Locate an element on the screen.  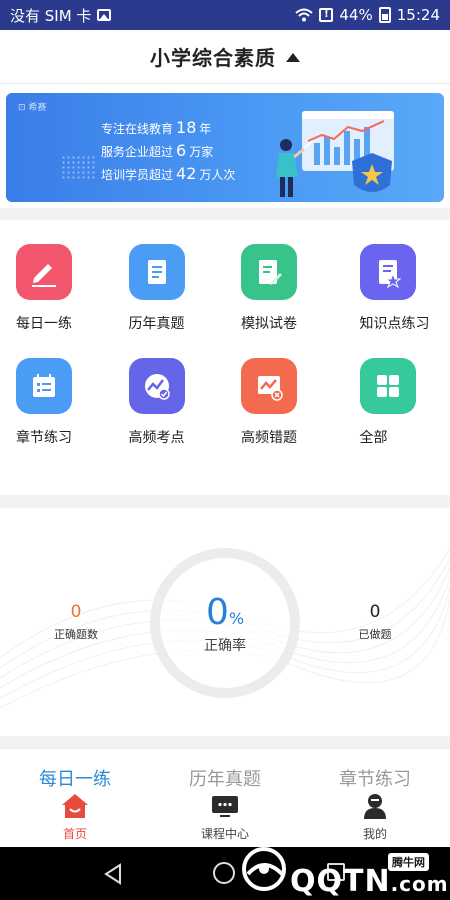
calendar-list-icon is located at coordinates (44, 386).